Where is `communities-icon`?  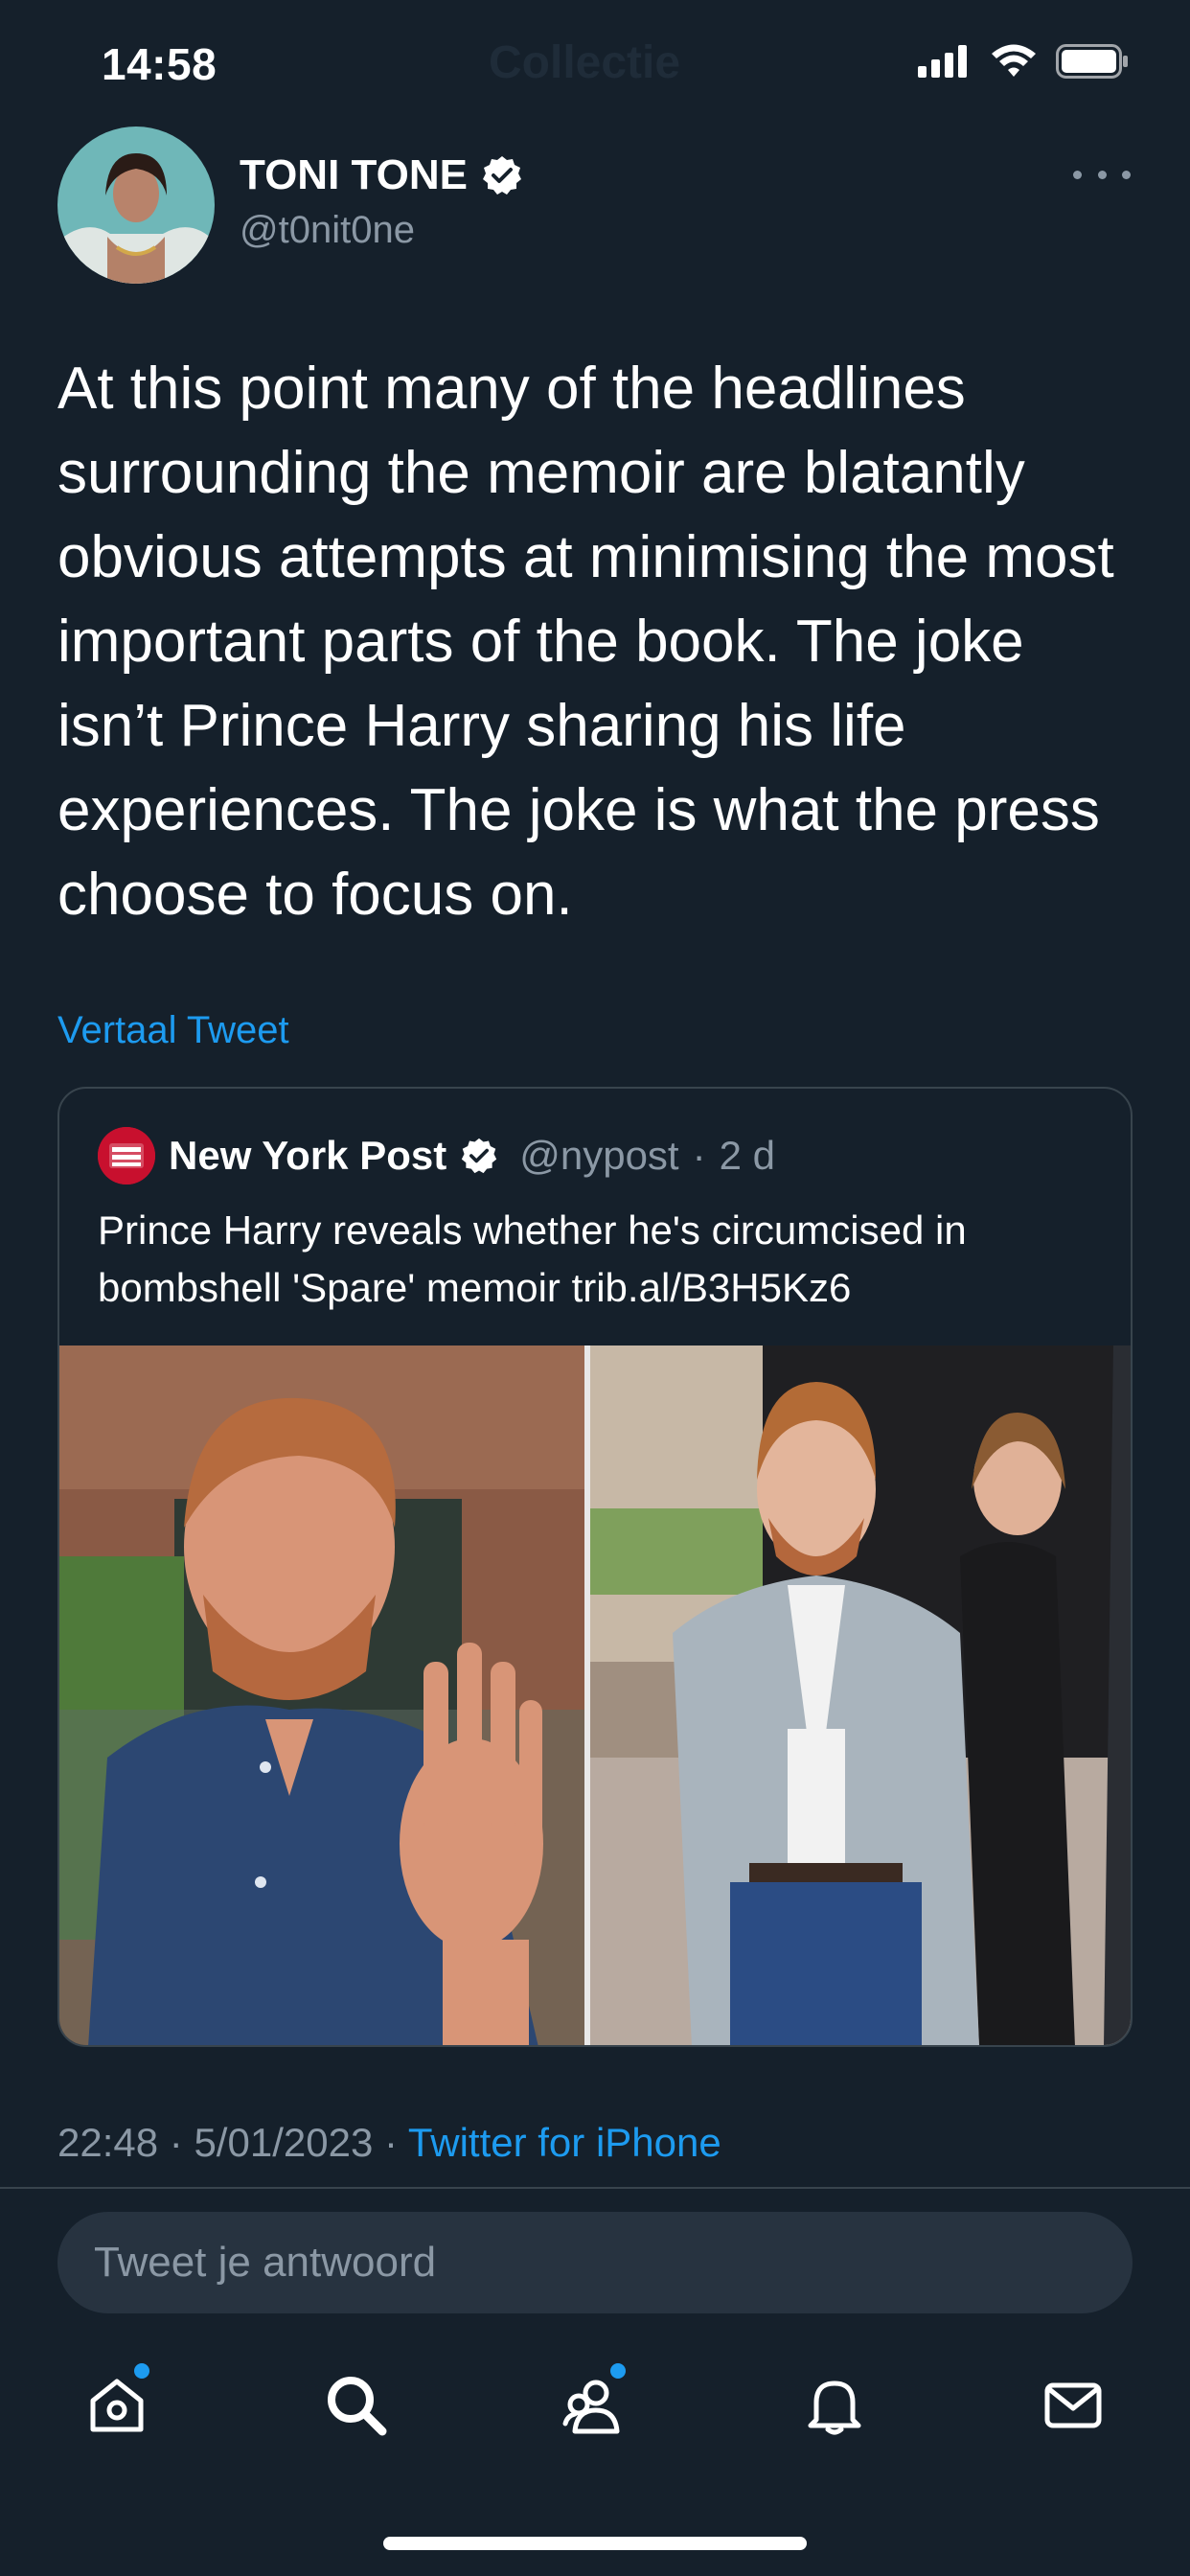 communities-icon is located at coordinates (591, 2407).